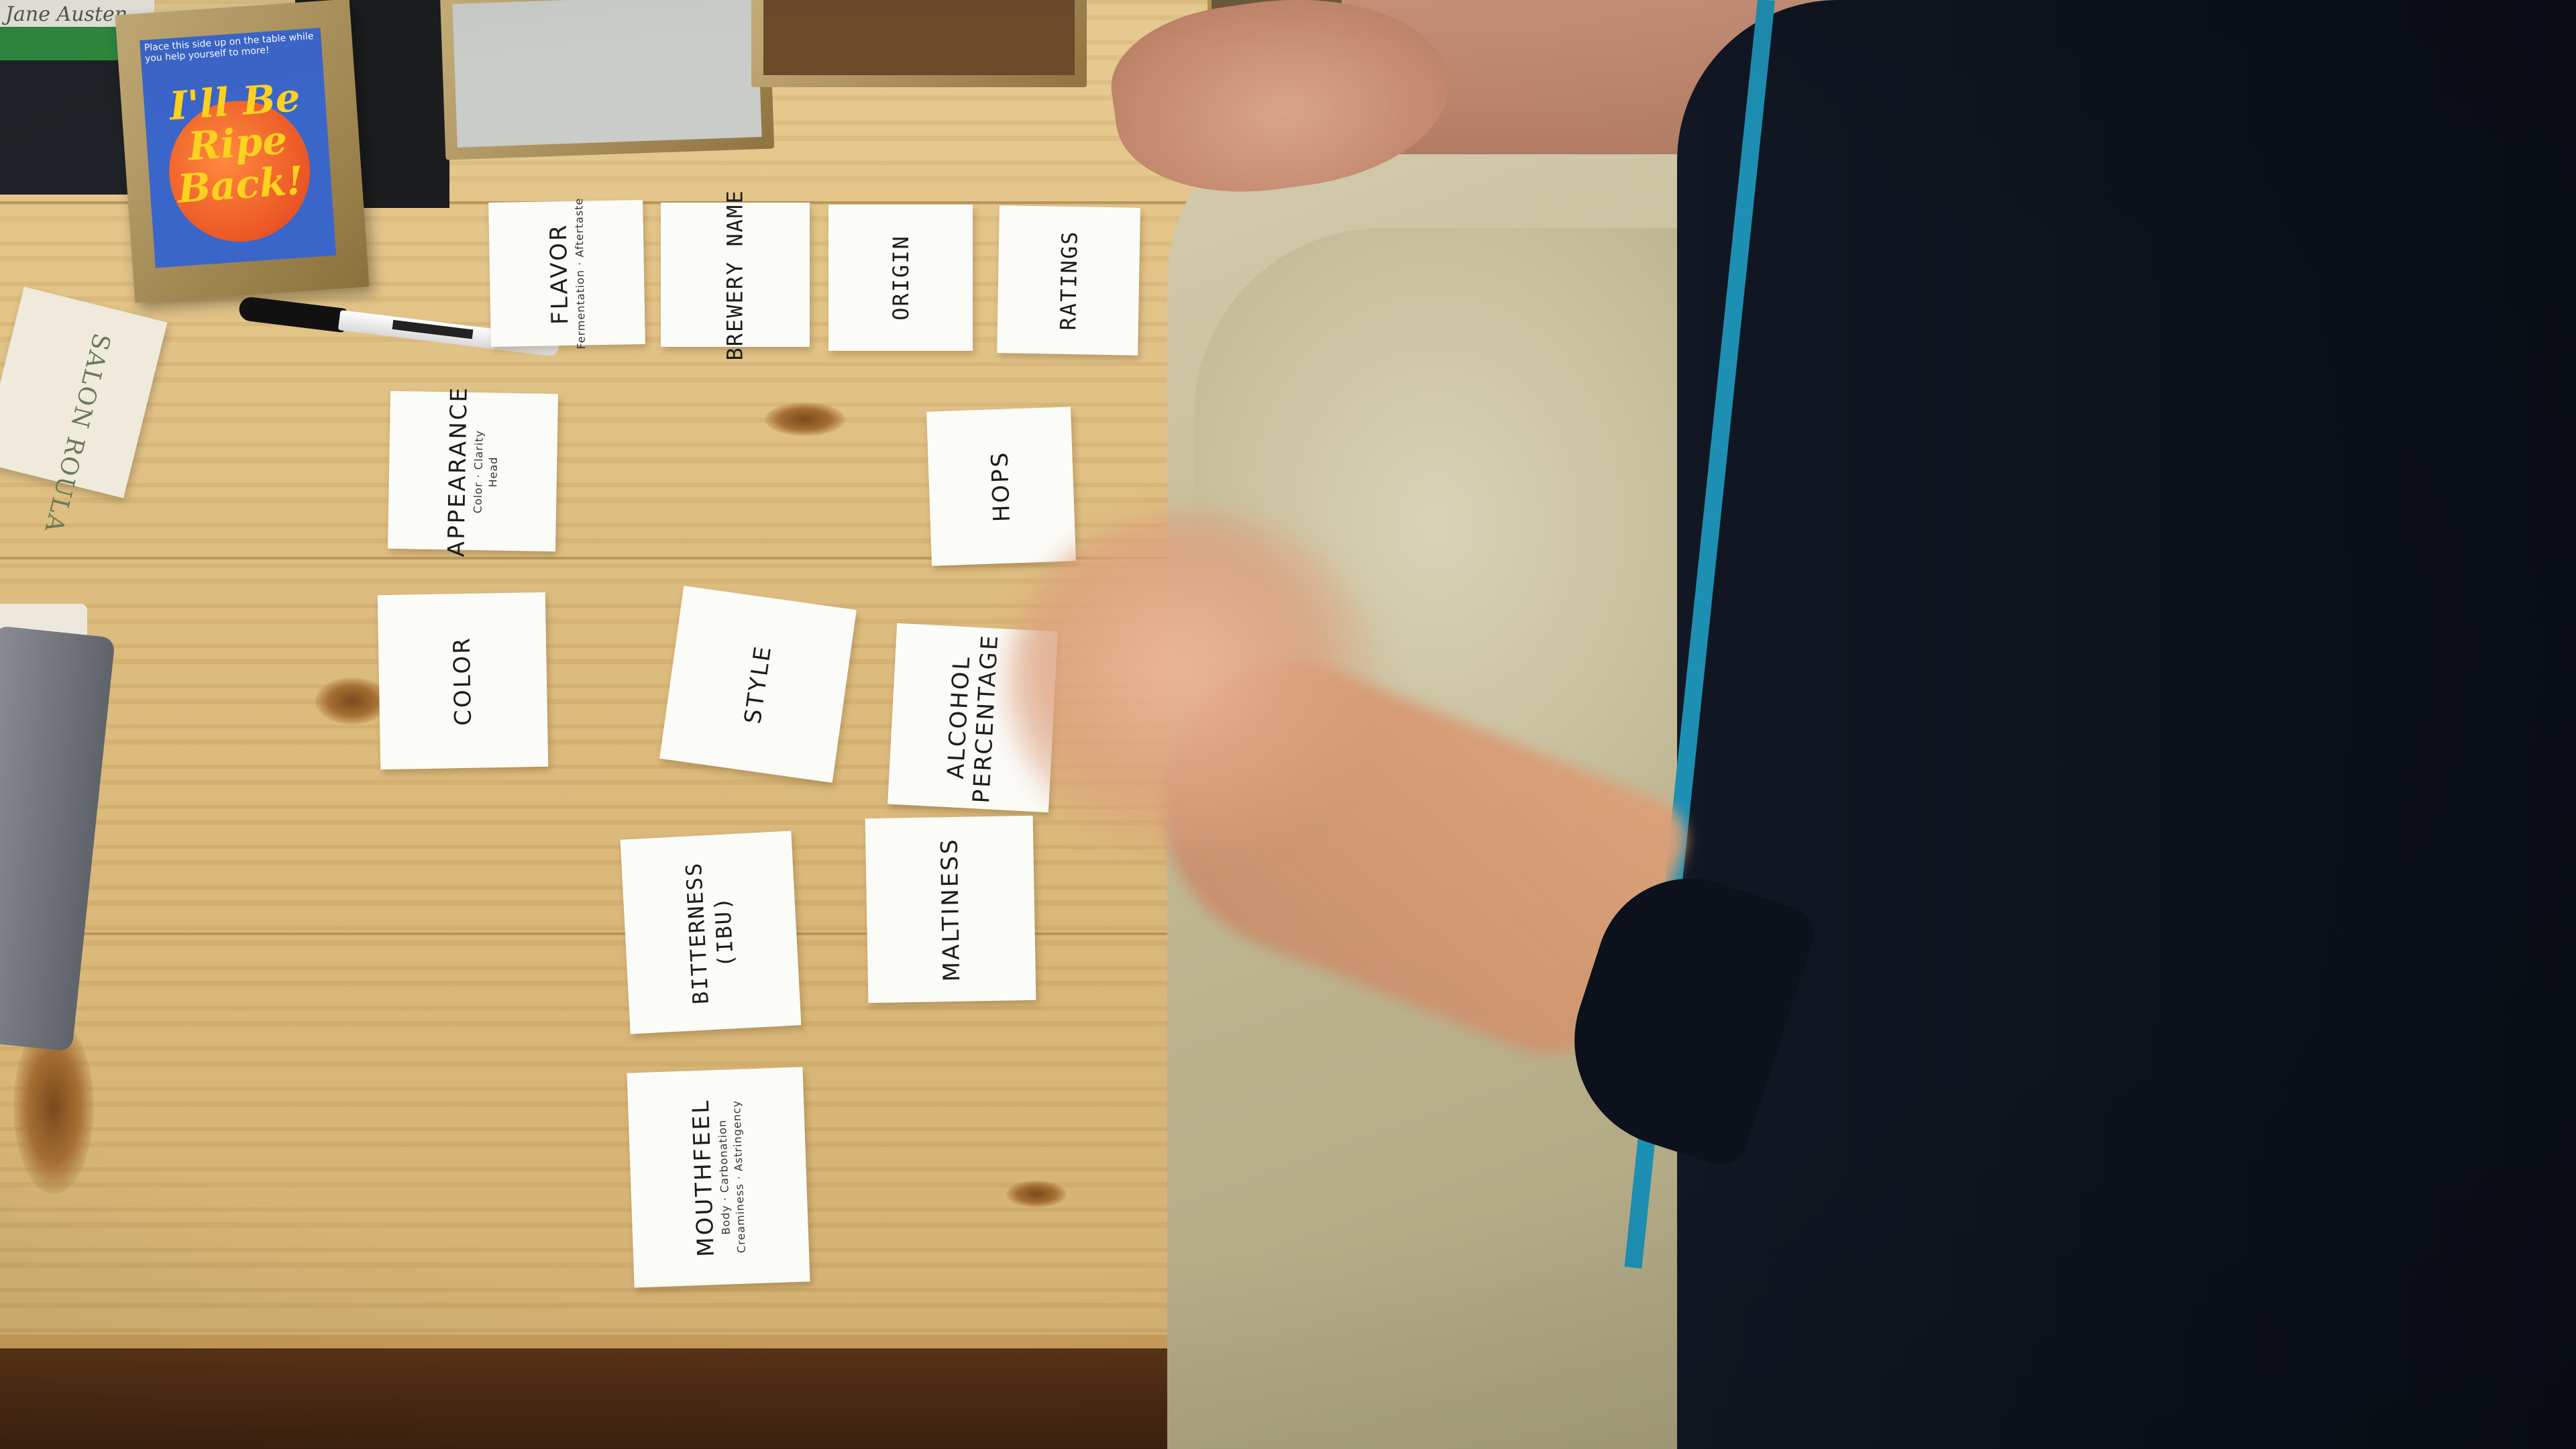 The height and width of the screenshot is (1449, 2576). I want to click on card-title: FLAVOR, so click(559, 273).